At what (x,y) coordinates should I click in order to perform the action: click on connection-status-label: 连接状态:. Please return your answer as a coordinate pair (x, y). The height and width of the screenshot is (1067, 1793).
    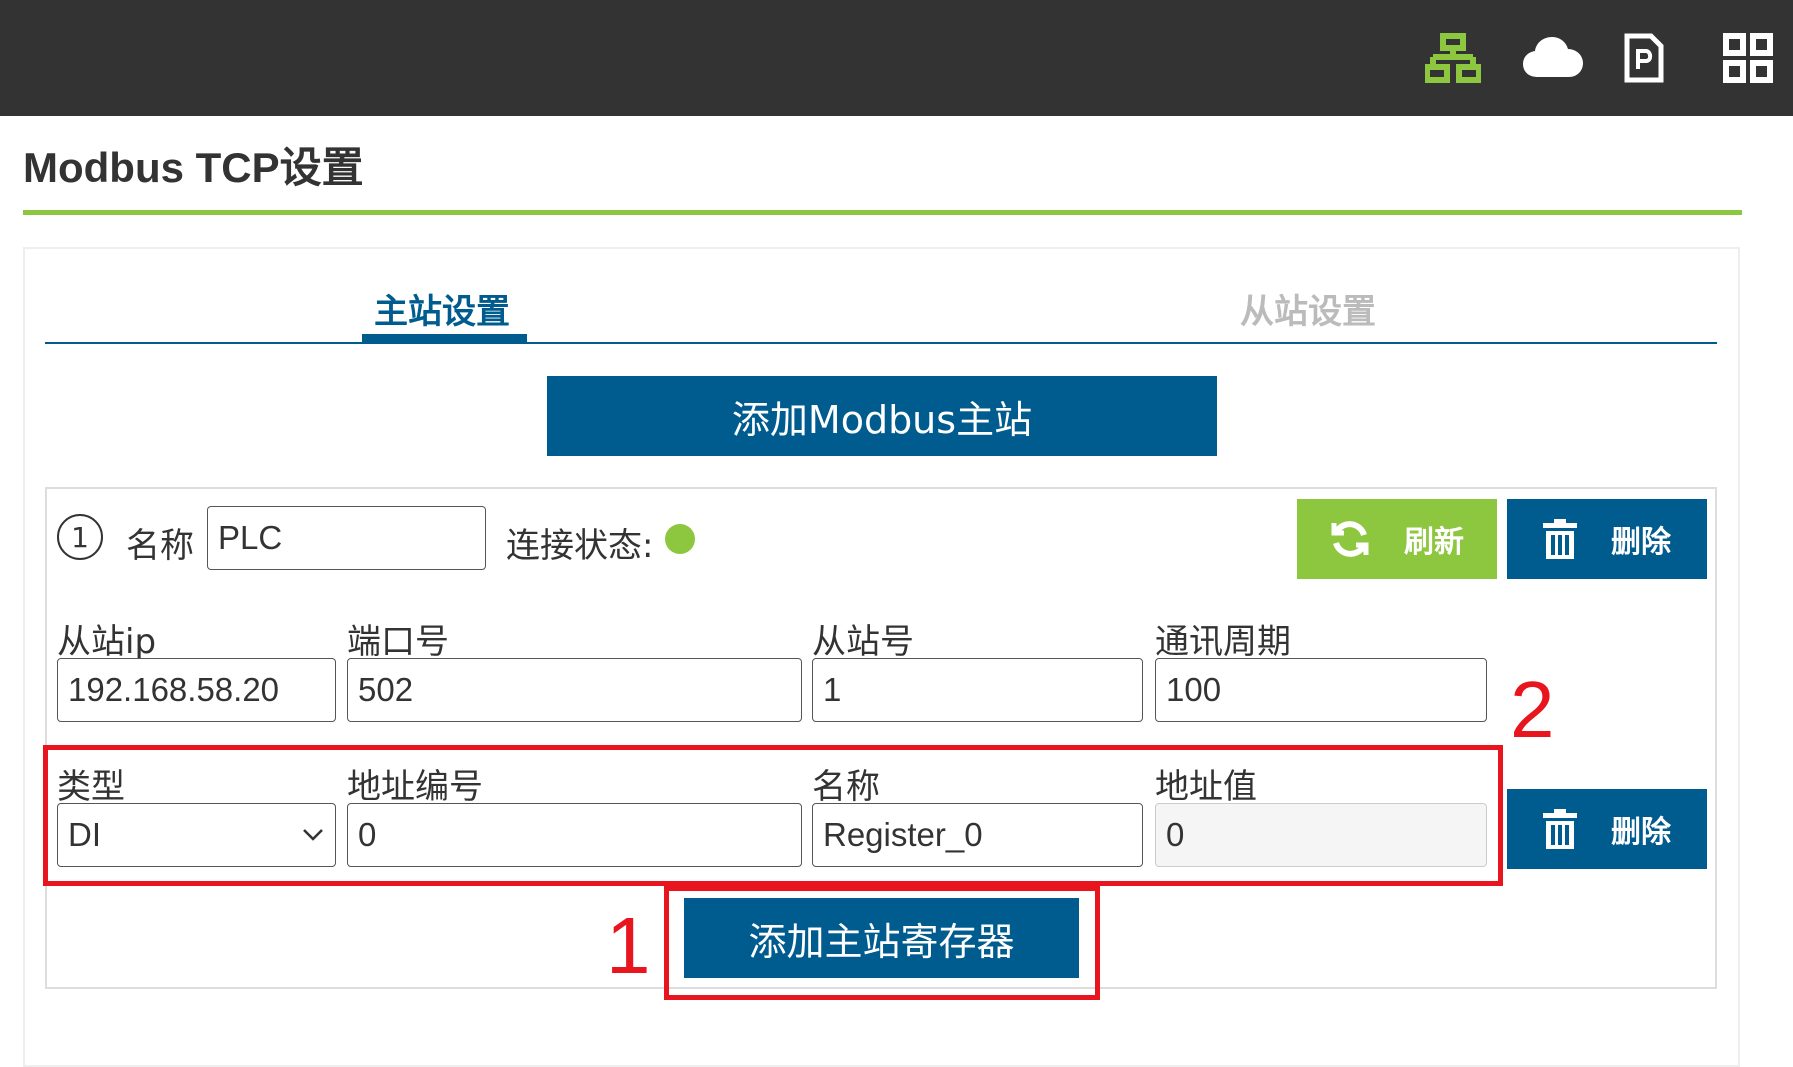
    Looking at the image, I should click on (580, 546).